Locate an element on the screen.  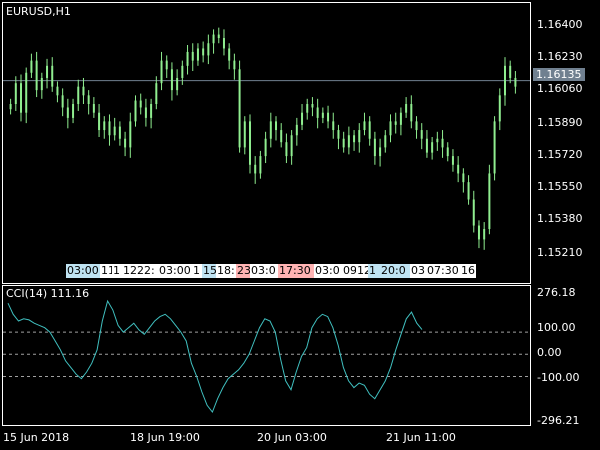
event-marker: 17:30 is located at coordinates (296, 271).